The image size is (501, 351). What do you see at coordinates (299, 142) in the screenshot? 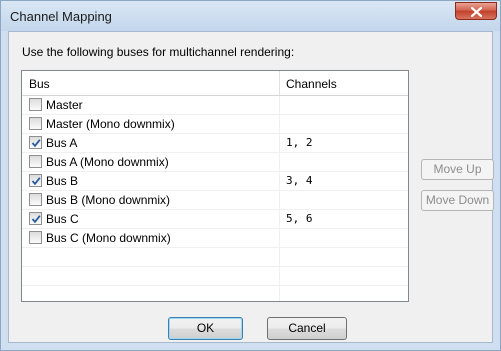
I see `channels-value: 1, 2` at bounding box center [299, 142].